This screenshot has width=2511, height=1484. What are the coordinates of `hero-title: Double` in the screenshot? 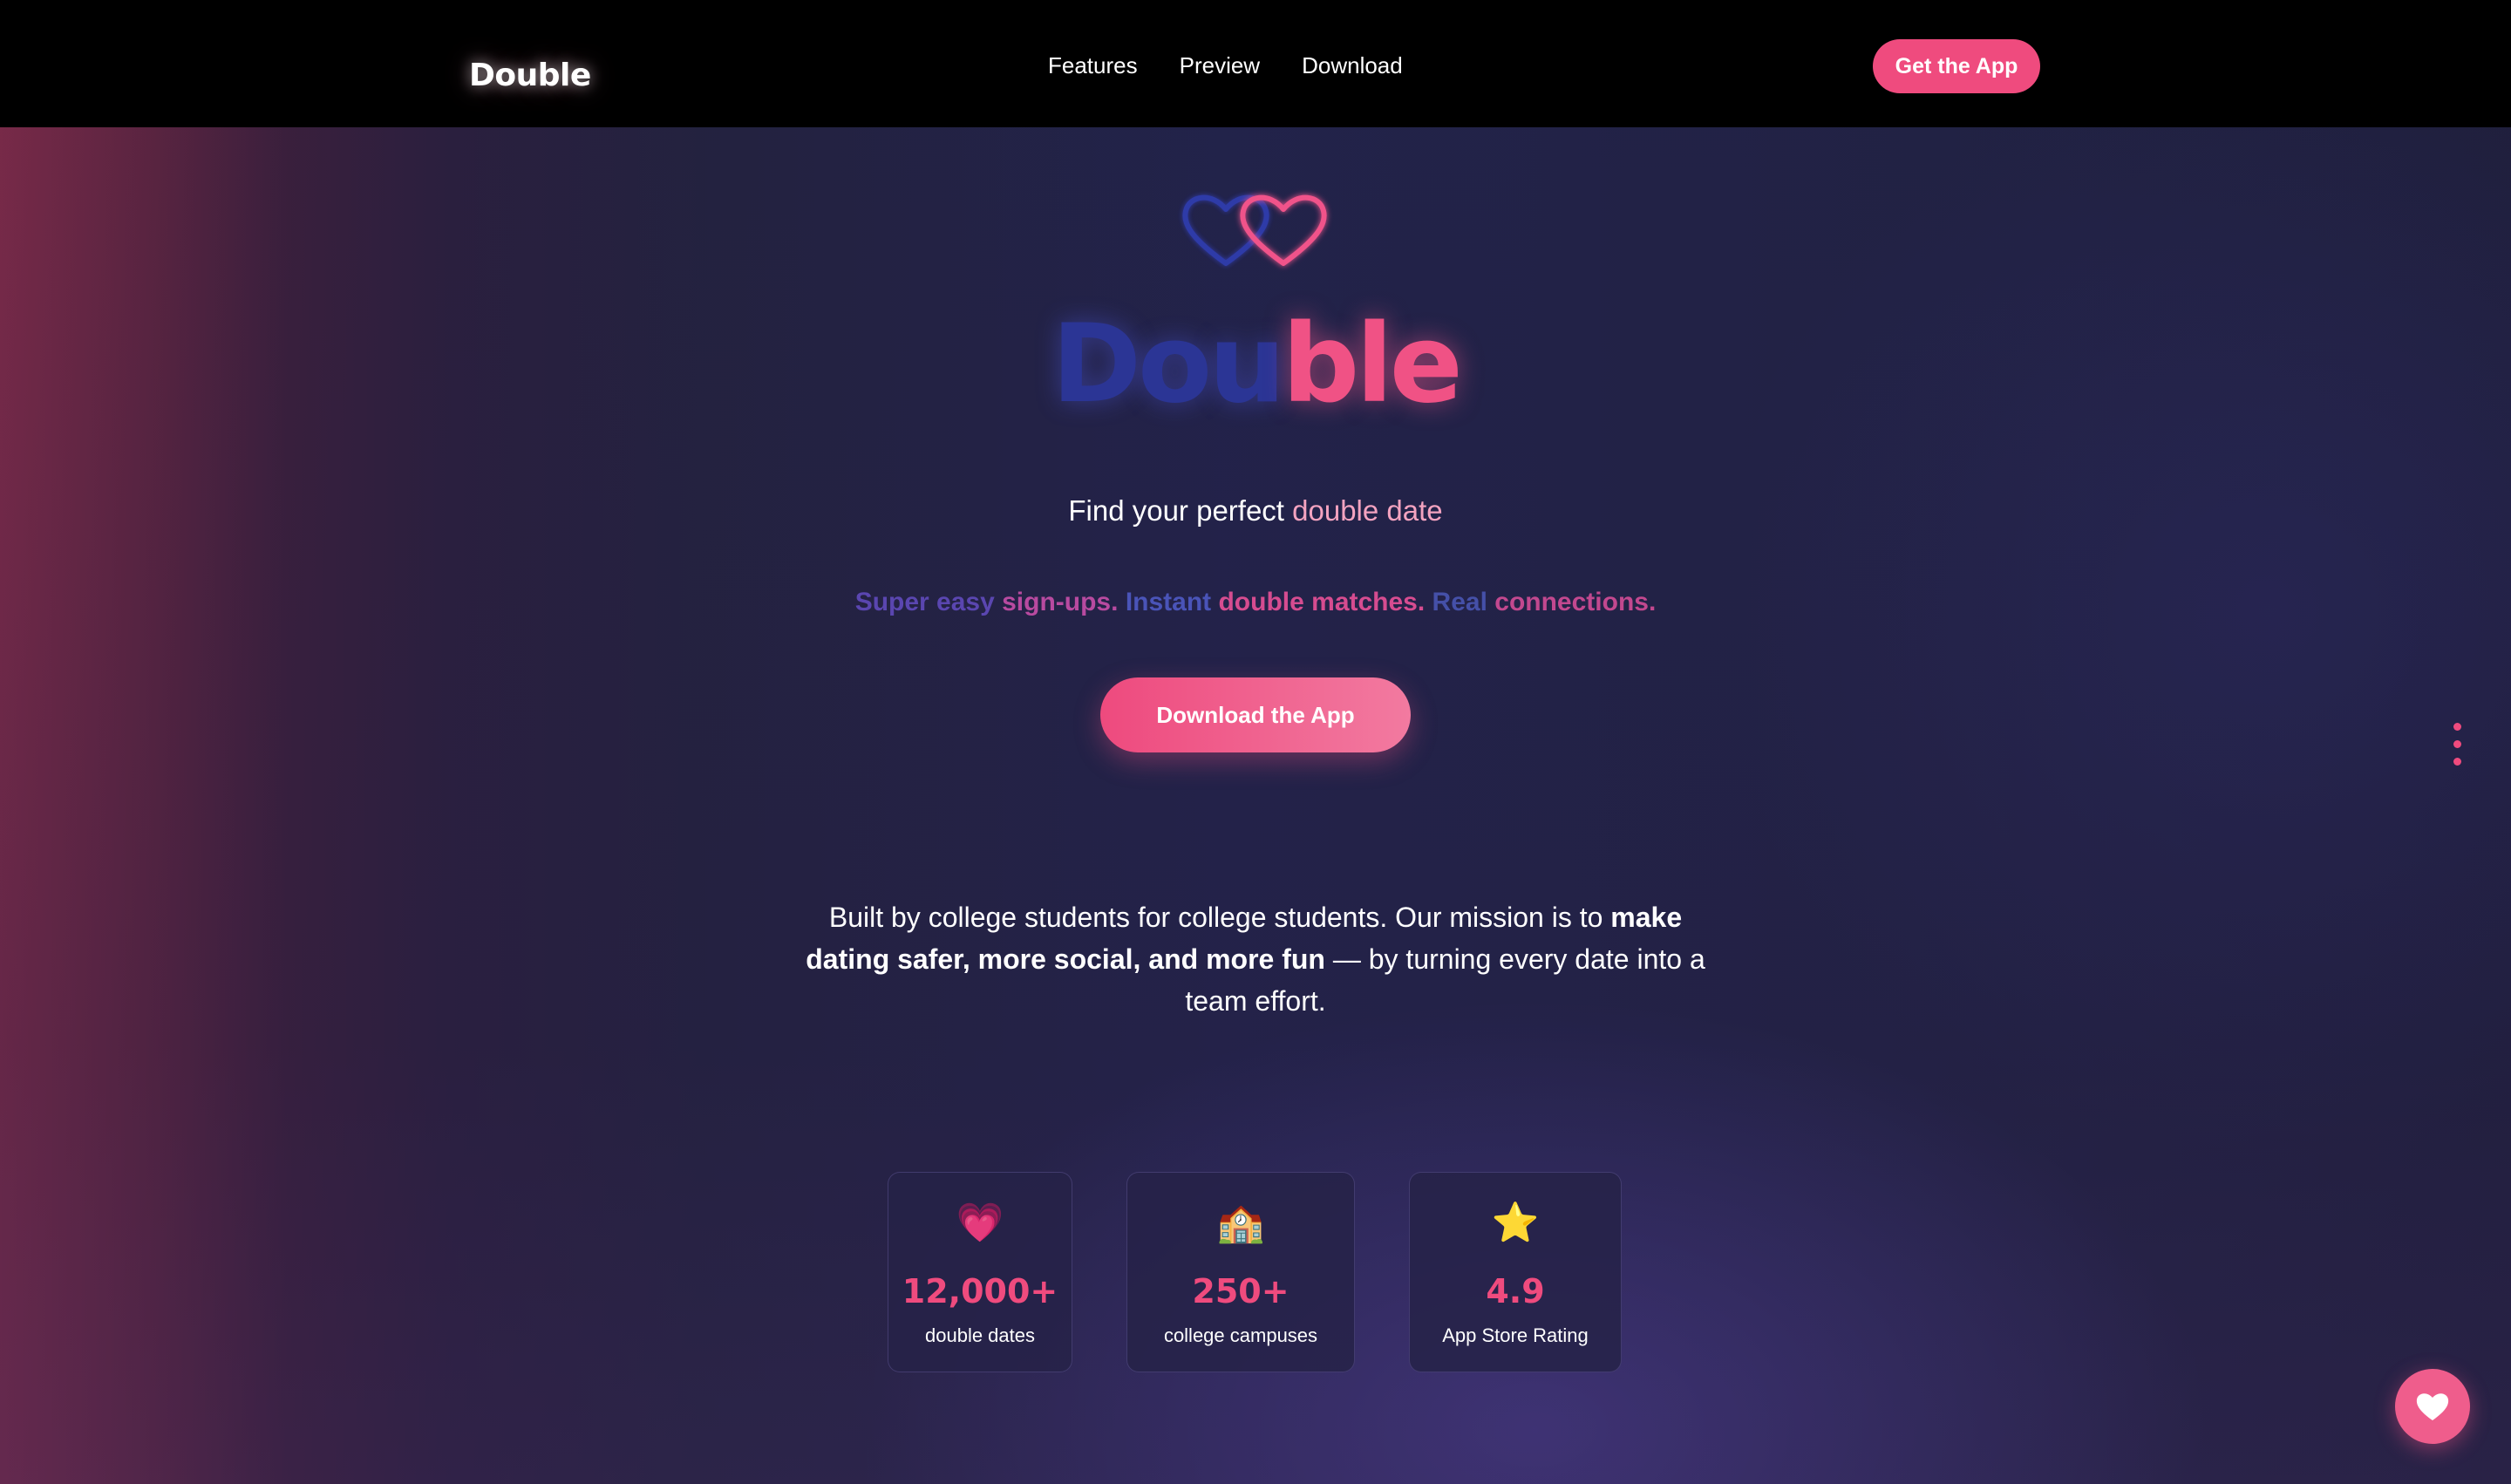 It's located at (1255, 364).